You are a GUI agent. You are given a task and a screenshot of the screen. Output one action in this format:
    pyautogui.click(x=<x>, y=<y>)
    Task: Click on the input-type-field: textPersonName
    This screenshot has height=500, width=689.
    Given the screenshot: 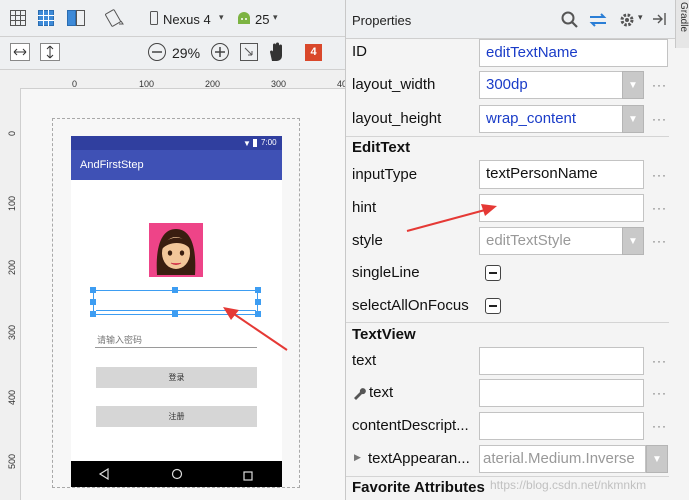 What is the action you would take?
    pyautogui.click(x=561, y=174)
    